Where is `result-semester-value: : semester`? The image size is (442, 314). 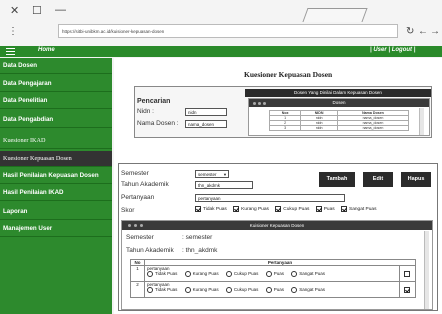
result-semester-value: : semester is located at coordinates (197, 237).